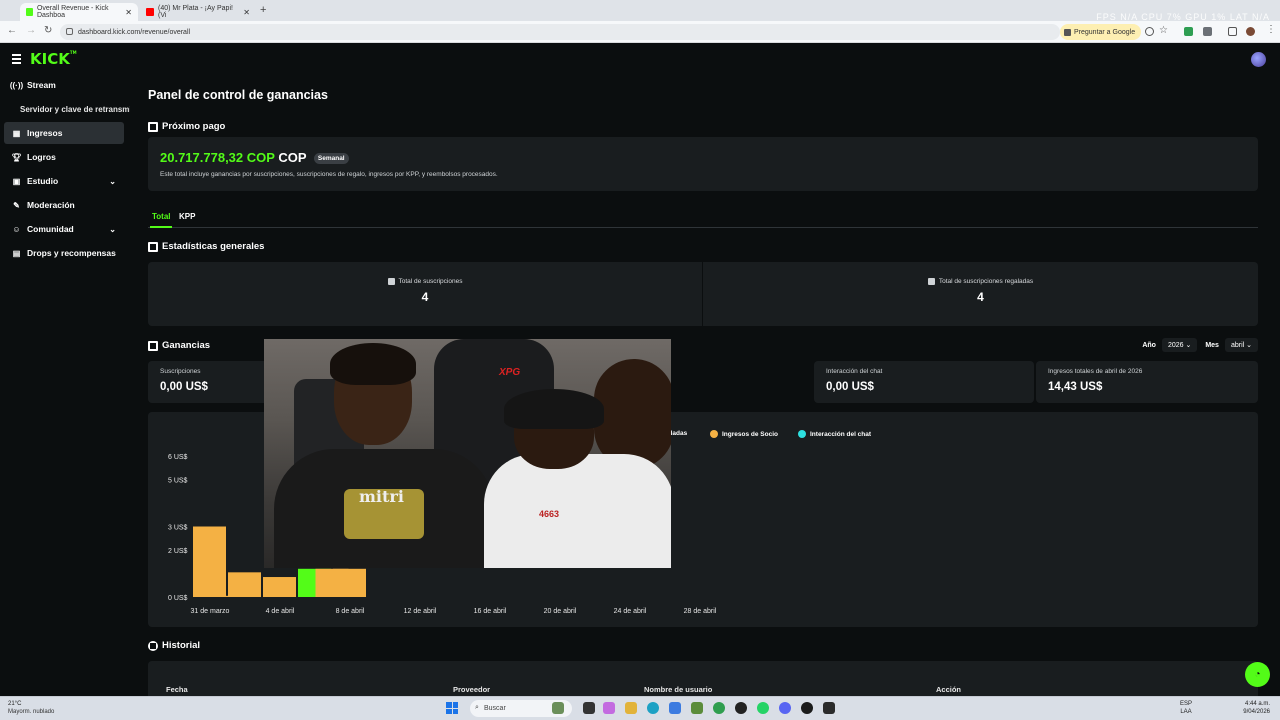  What do you see at coordinates (72, 12) in the screenshot?
I see `tab-title: Overall Revenue - Kick Dashboa` at bounding box center [72, 12].